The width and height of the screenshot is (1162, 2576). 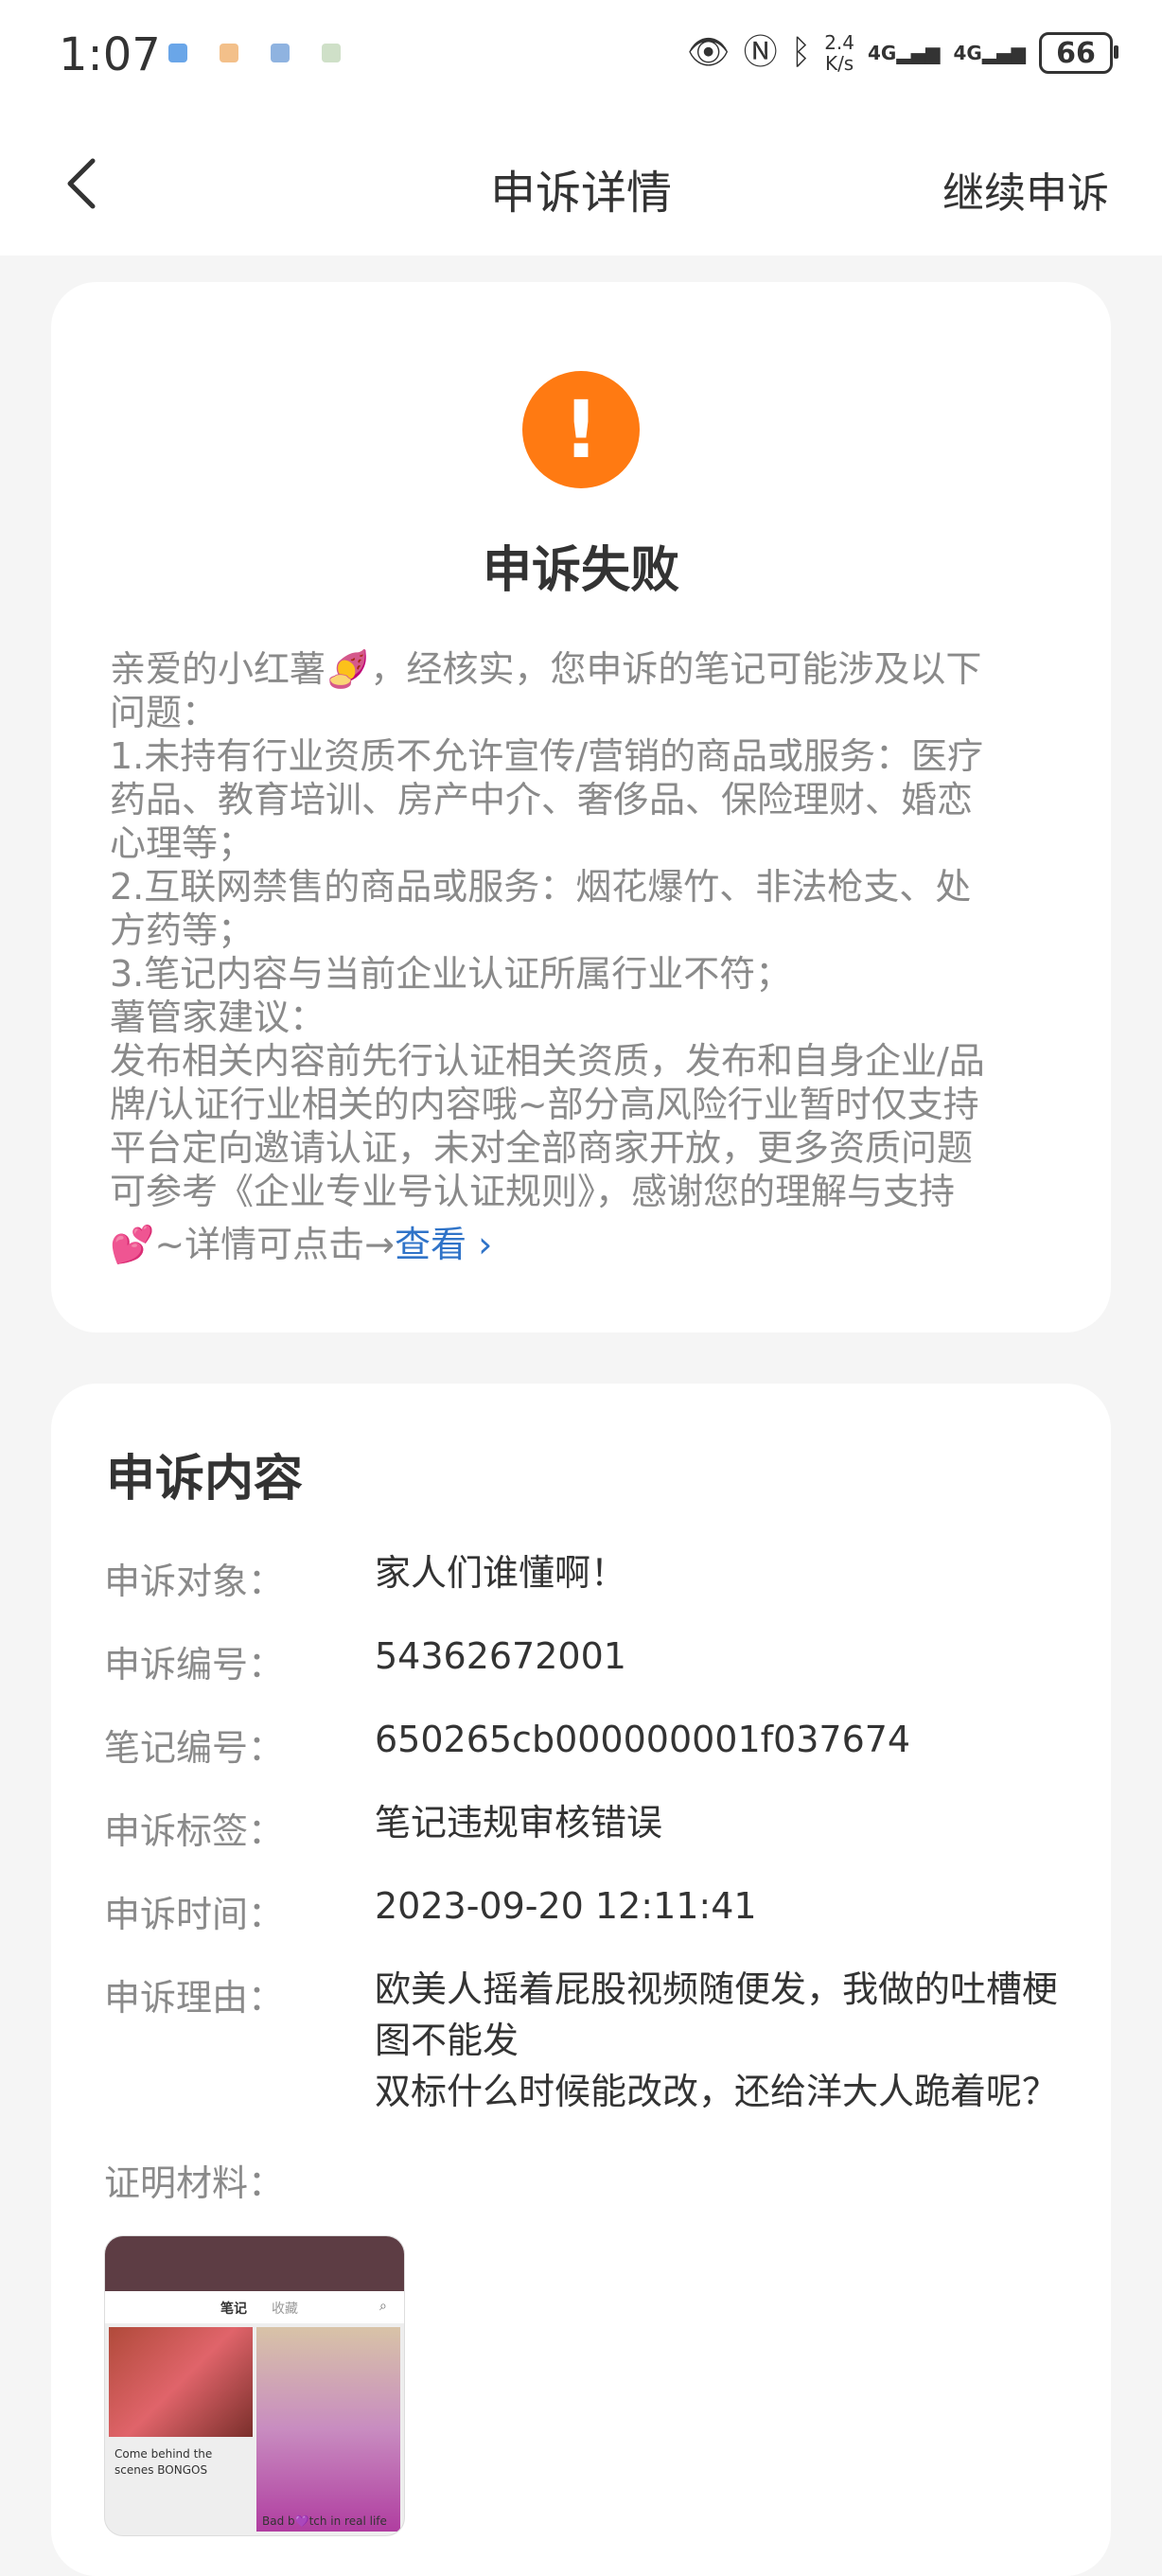 What do you see at coordinates (275, 1244) in the screenshot?
I see `notice-text: ~详情可点击→` at bounding box center [275, 1244].